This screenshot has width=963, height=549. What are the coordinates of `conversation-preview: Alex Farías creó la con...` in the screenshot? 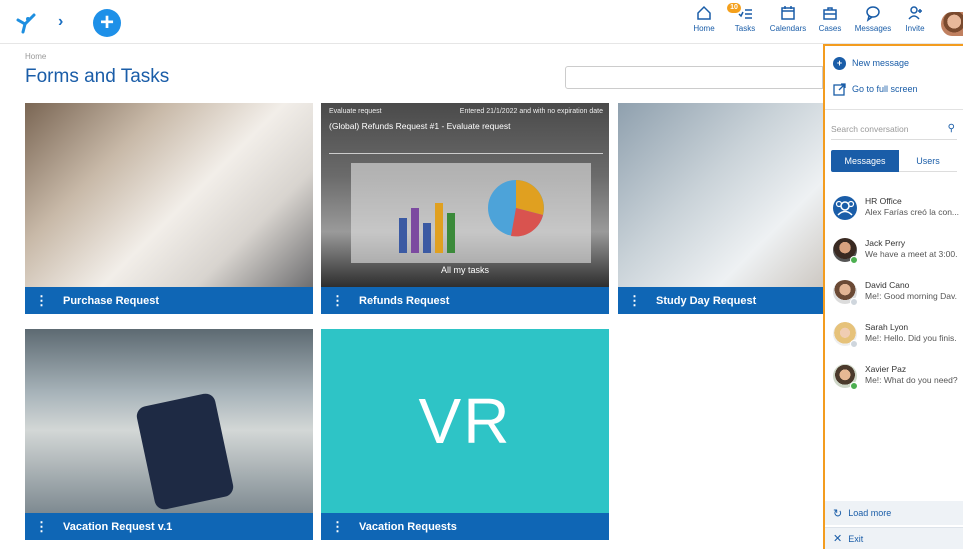 It's located at (912, 212).